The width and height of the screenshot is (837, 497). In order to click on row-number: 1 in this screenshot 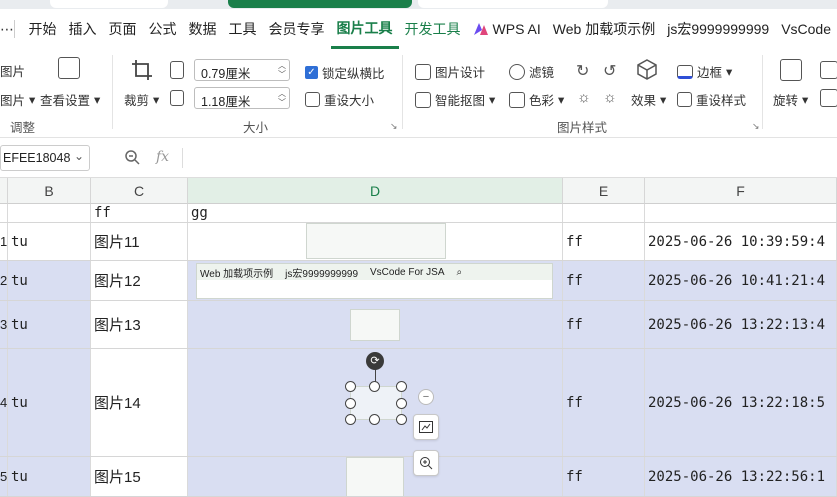, I will do `click(4, 241)`.